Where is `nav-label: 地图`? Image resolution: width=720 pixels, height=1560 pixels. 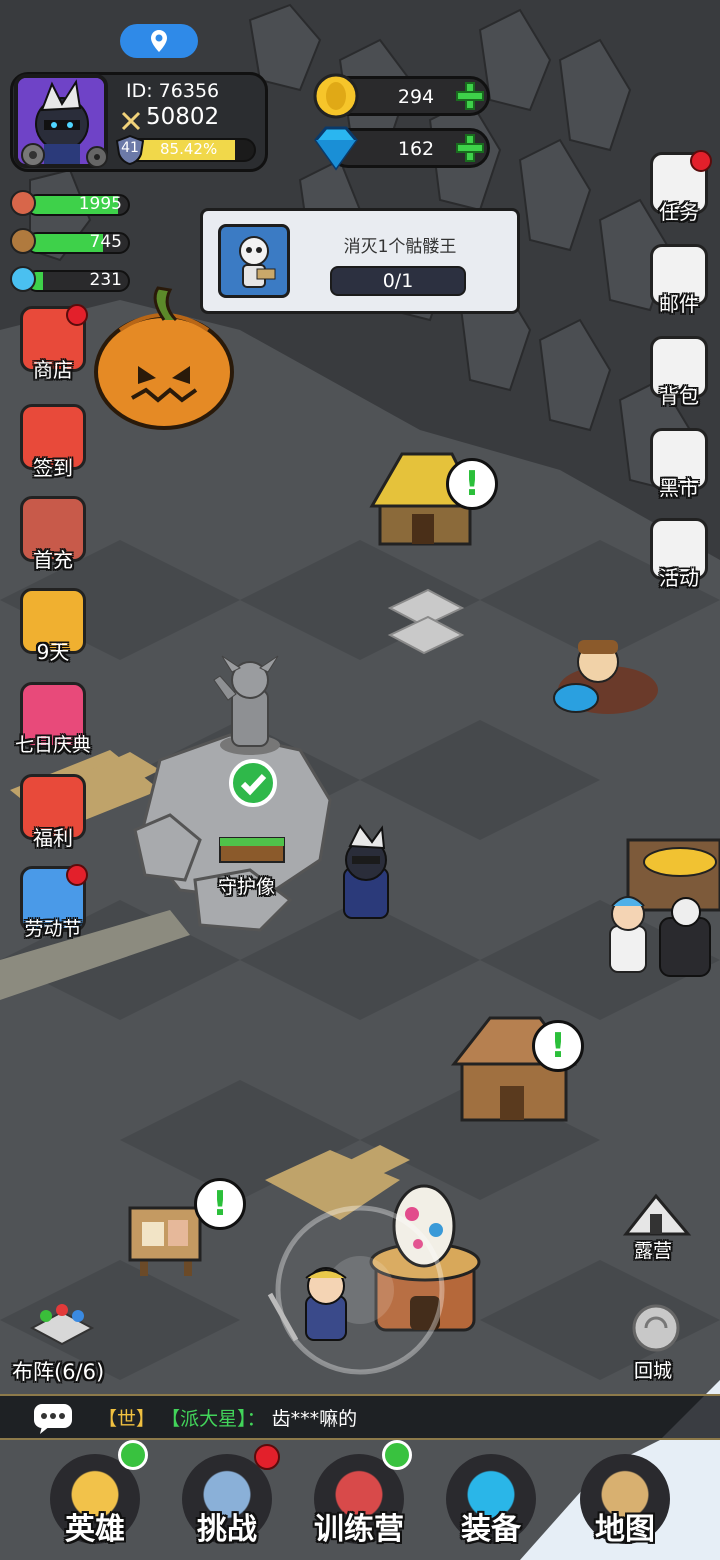
nav-label: 地图 is located at coordinates (625, 1529).